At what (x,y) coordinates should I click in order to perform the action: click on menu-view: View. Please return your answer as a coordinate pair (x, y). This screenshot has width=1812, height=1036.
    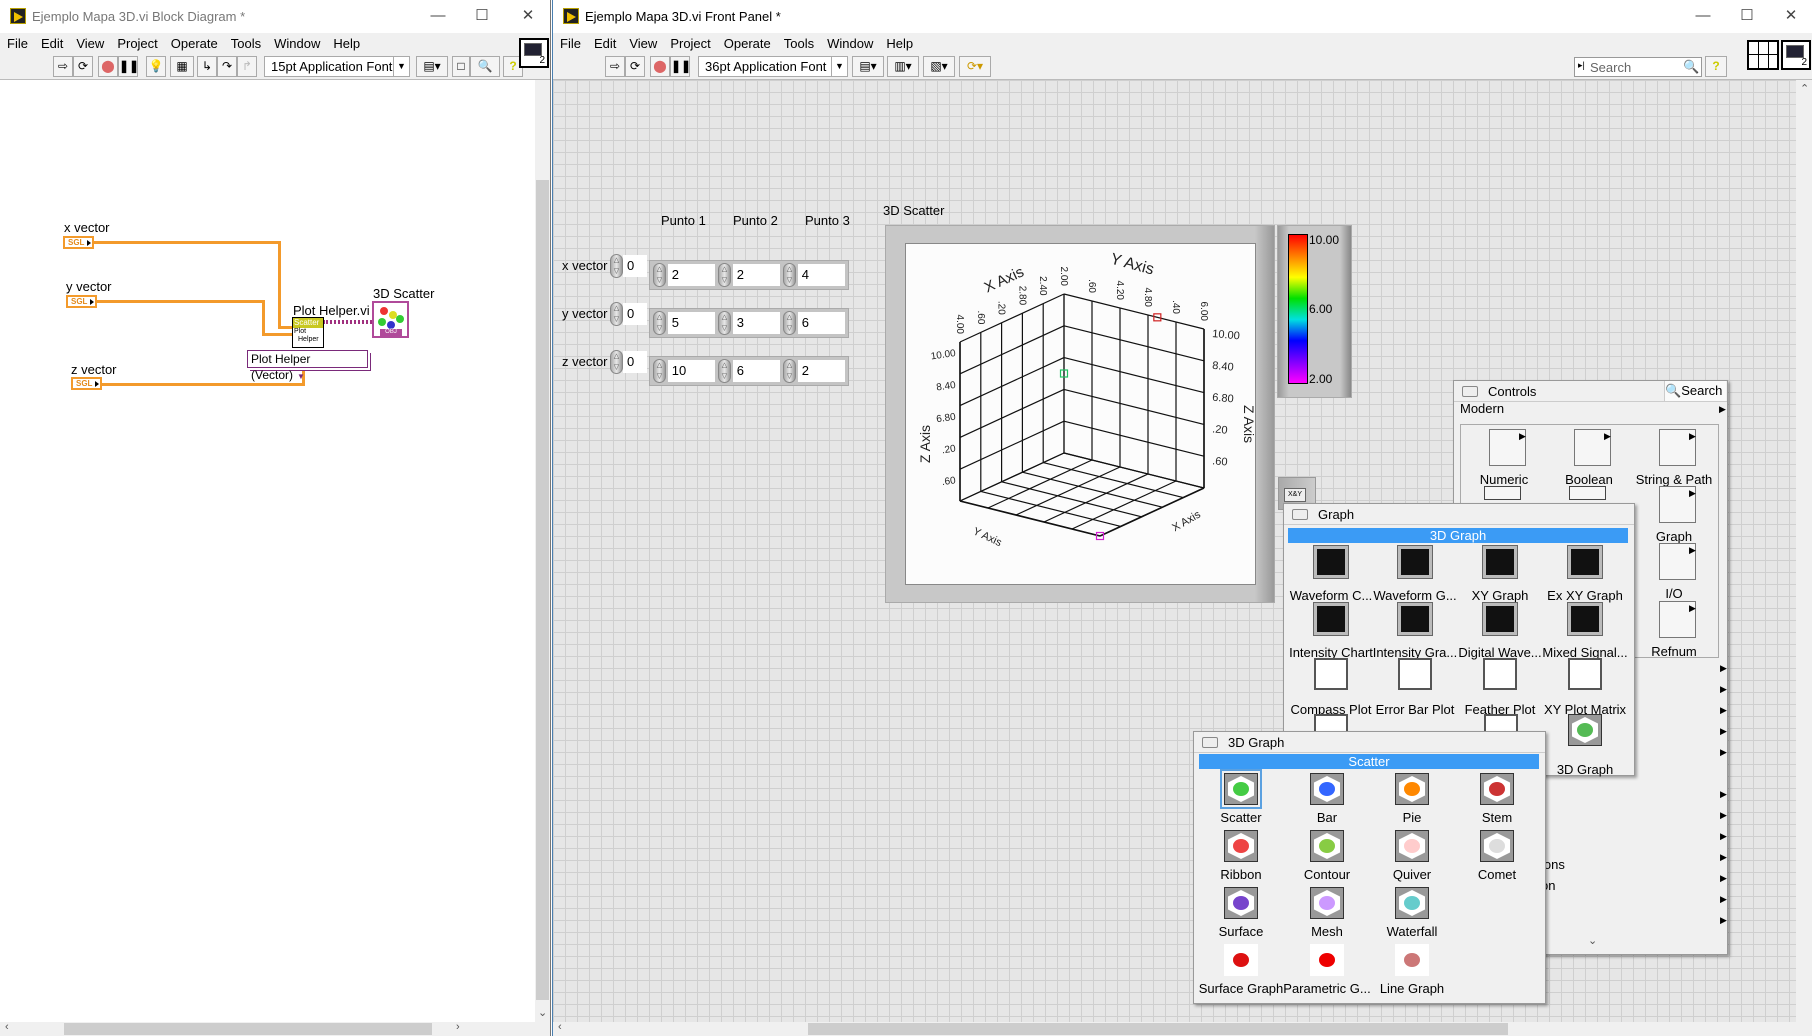
    Looking at the image, I should click on (642, 42).